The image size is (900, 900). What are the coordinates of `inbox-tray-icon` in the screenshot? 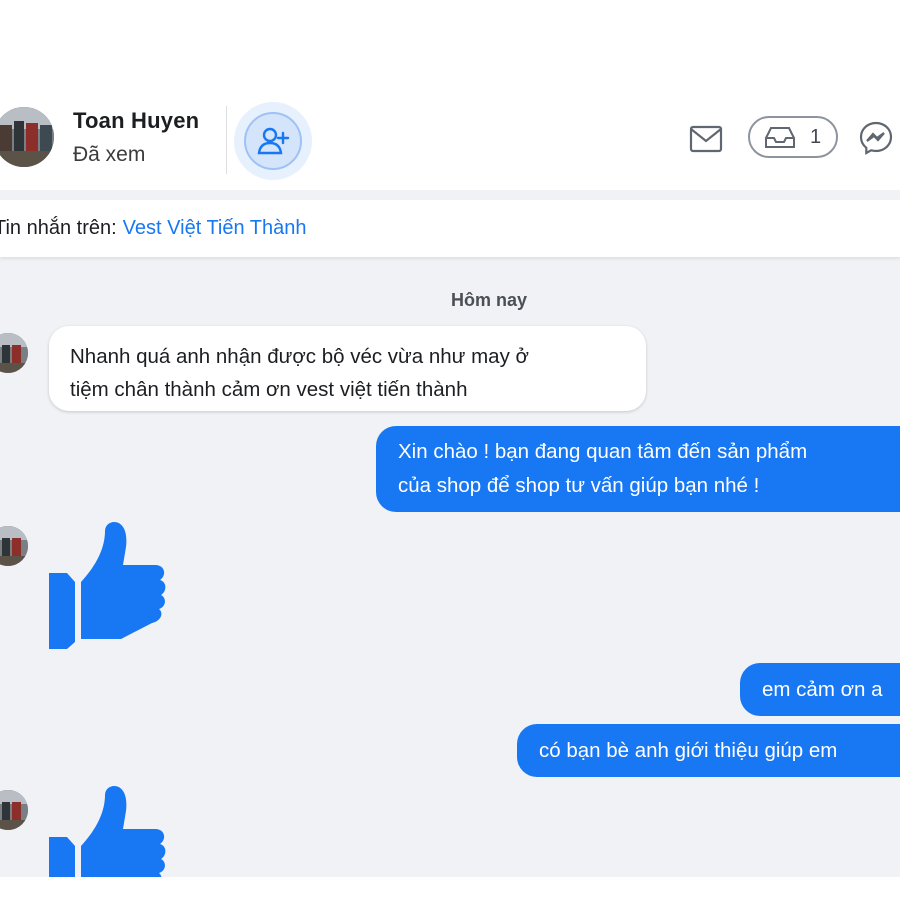 It's located at (780, 137).